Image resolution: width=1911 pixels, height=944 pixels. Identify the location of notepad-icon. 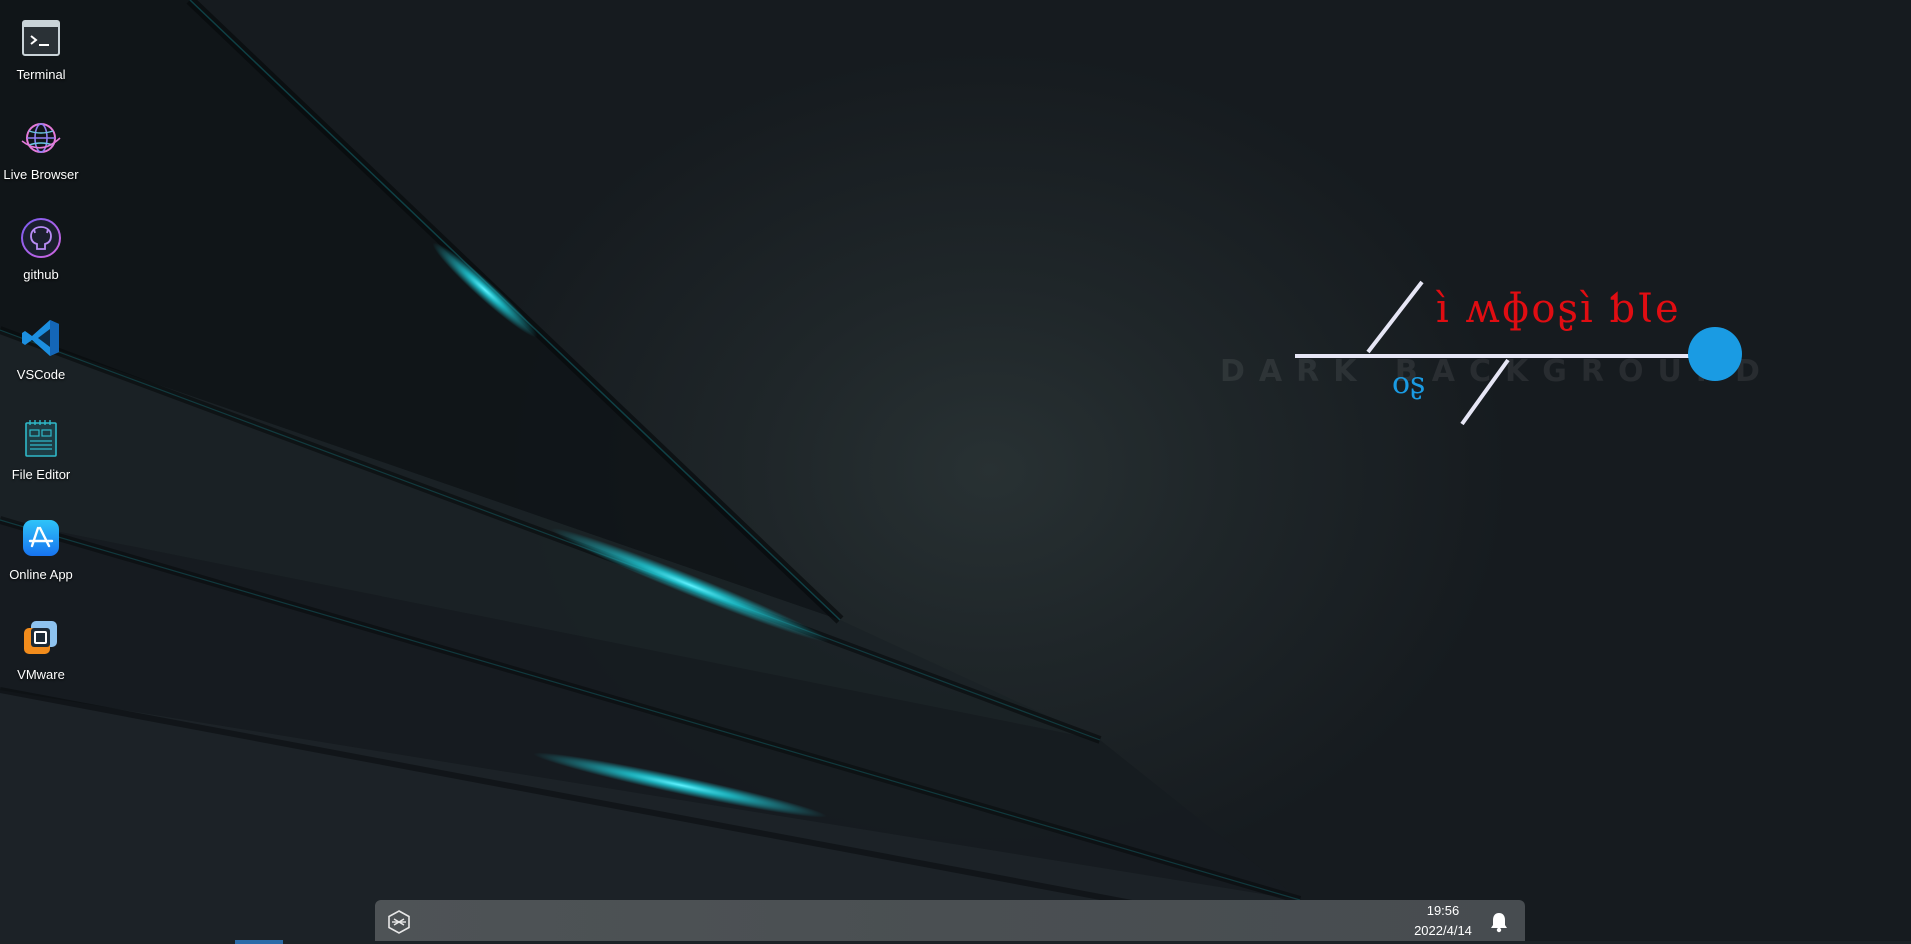
(41, 438).